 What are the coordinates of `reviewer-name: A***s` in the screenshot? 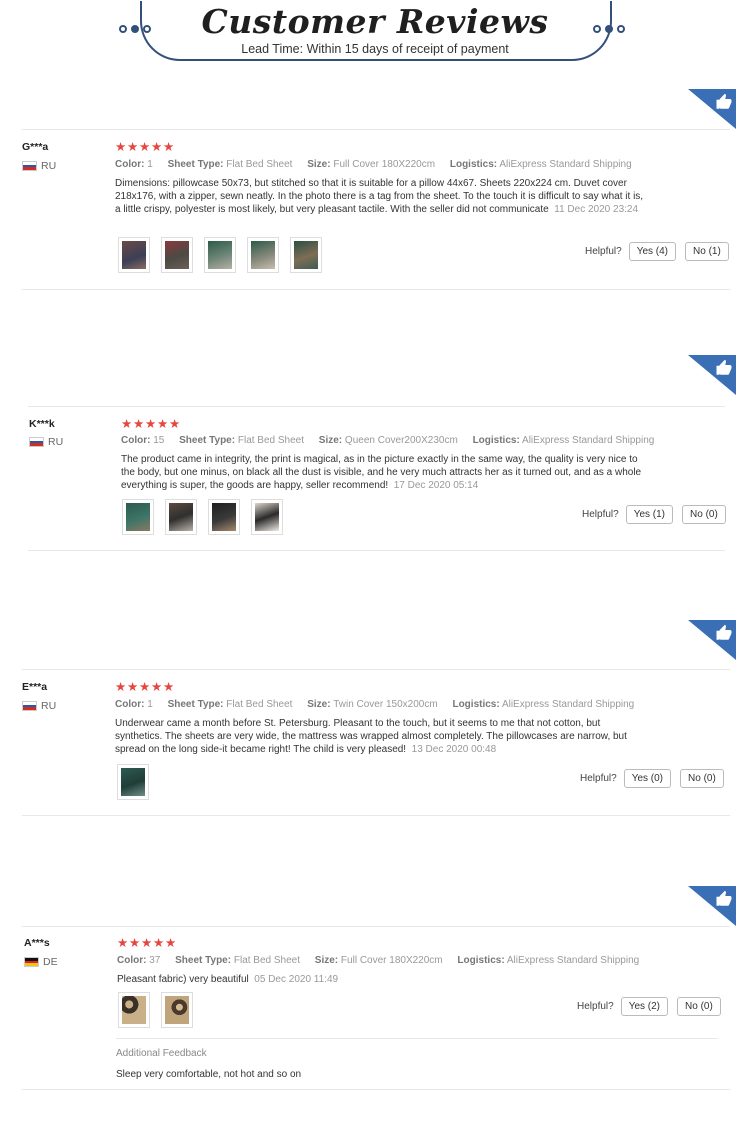 It's located at (37, 943).